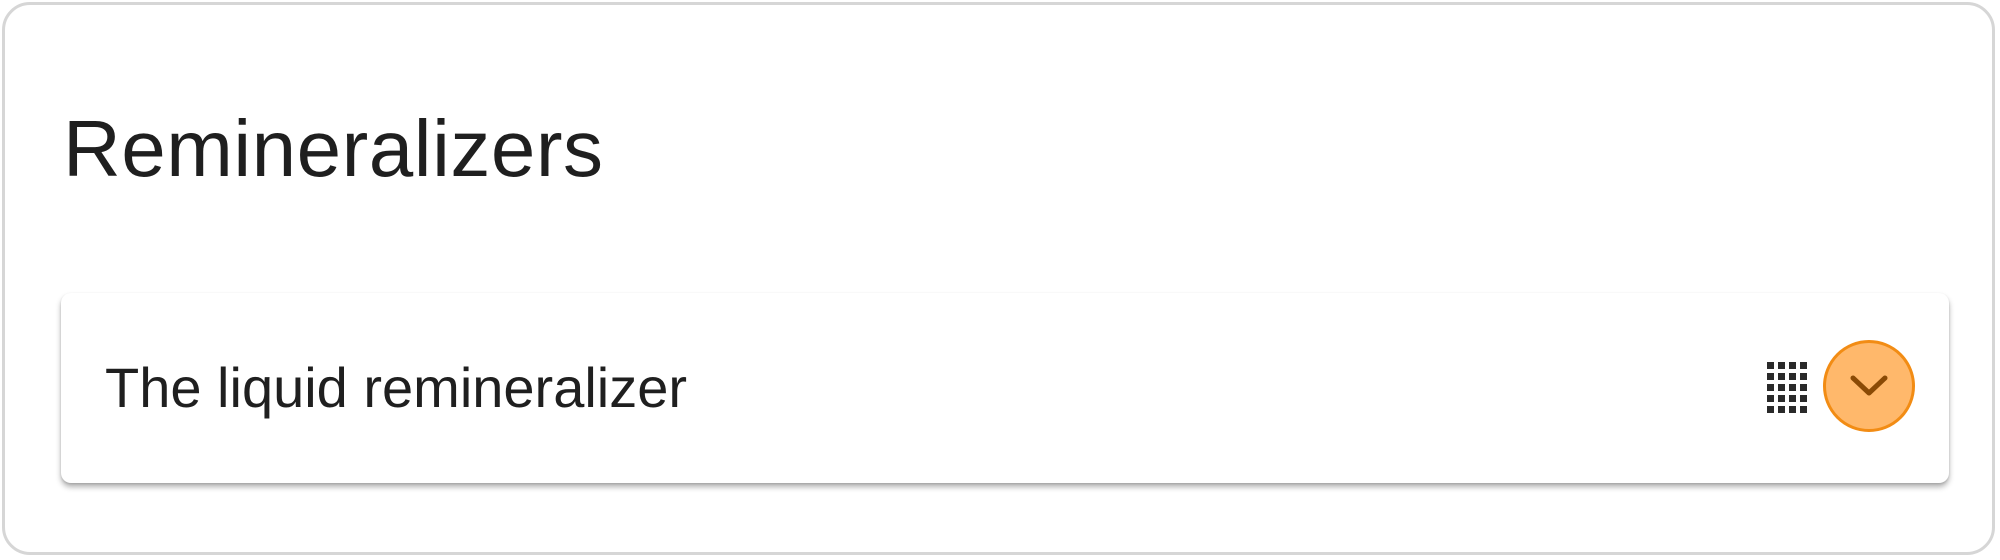 The height and width of the screenshot is (560, 2000). What do you see at coordinates (333, 148) in the screenshot?
I see `section-title: Remineralizers` at bounding box center [333, 148].